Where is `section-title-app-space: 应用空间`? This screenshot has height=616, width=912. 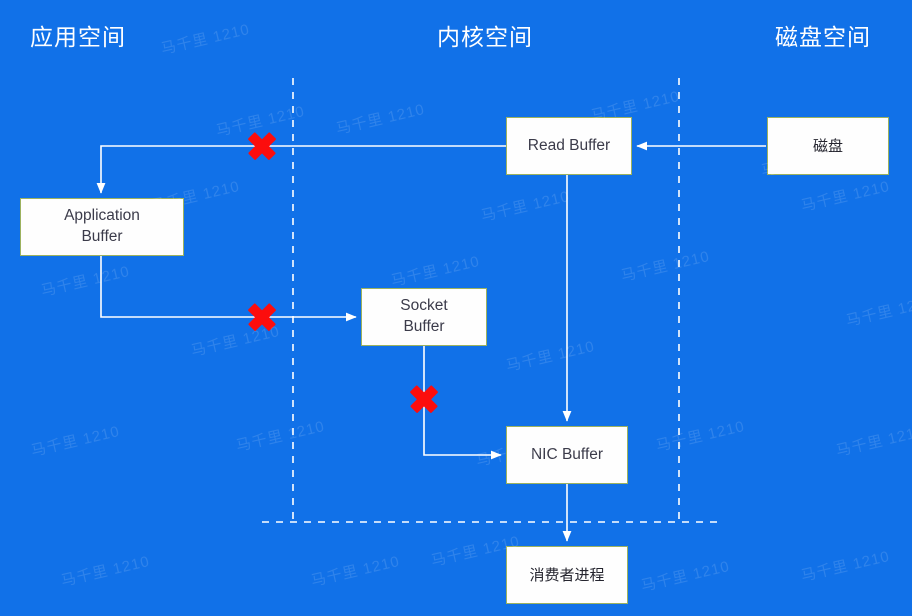
section-title-app-space: 应用空间 is located at coordinates (78, 38).